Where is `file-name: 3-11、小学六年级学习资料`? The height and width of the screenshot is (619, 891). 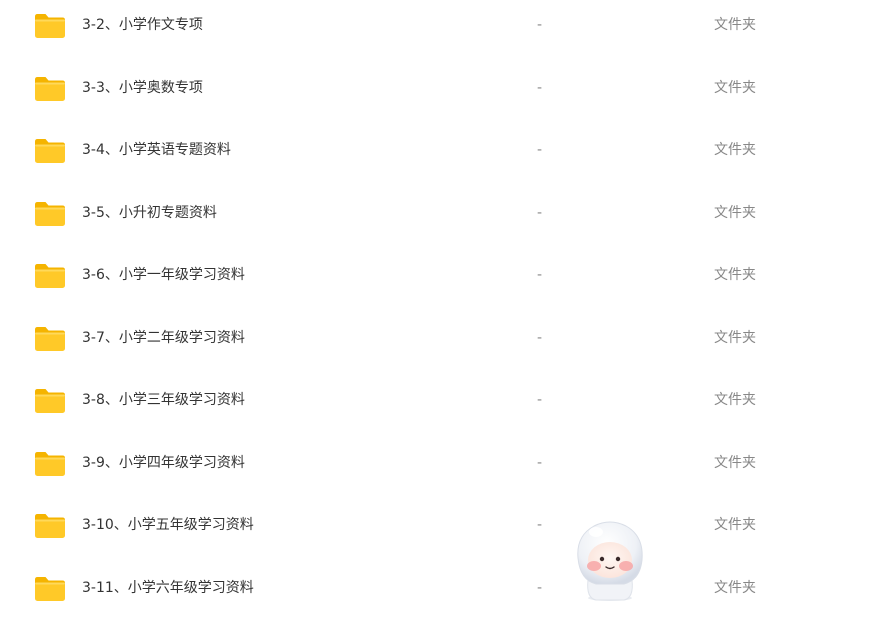
file-name: 3-11、小学六年级学习资料 is located at coordinates (168, 588).